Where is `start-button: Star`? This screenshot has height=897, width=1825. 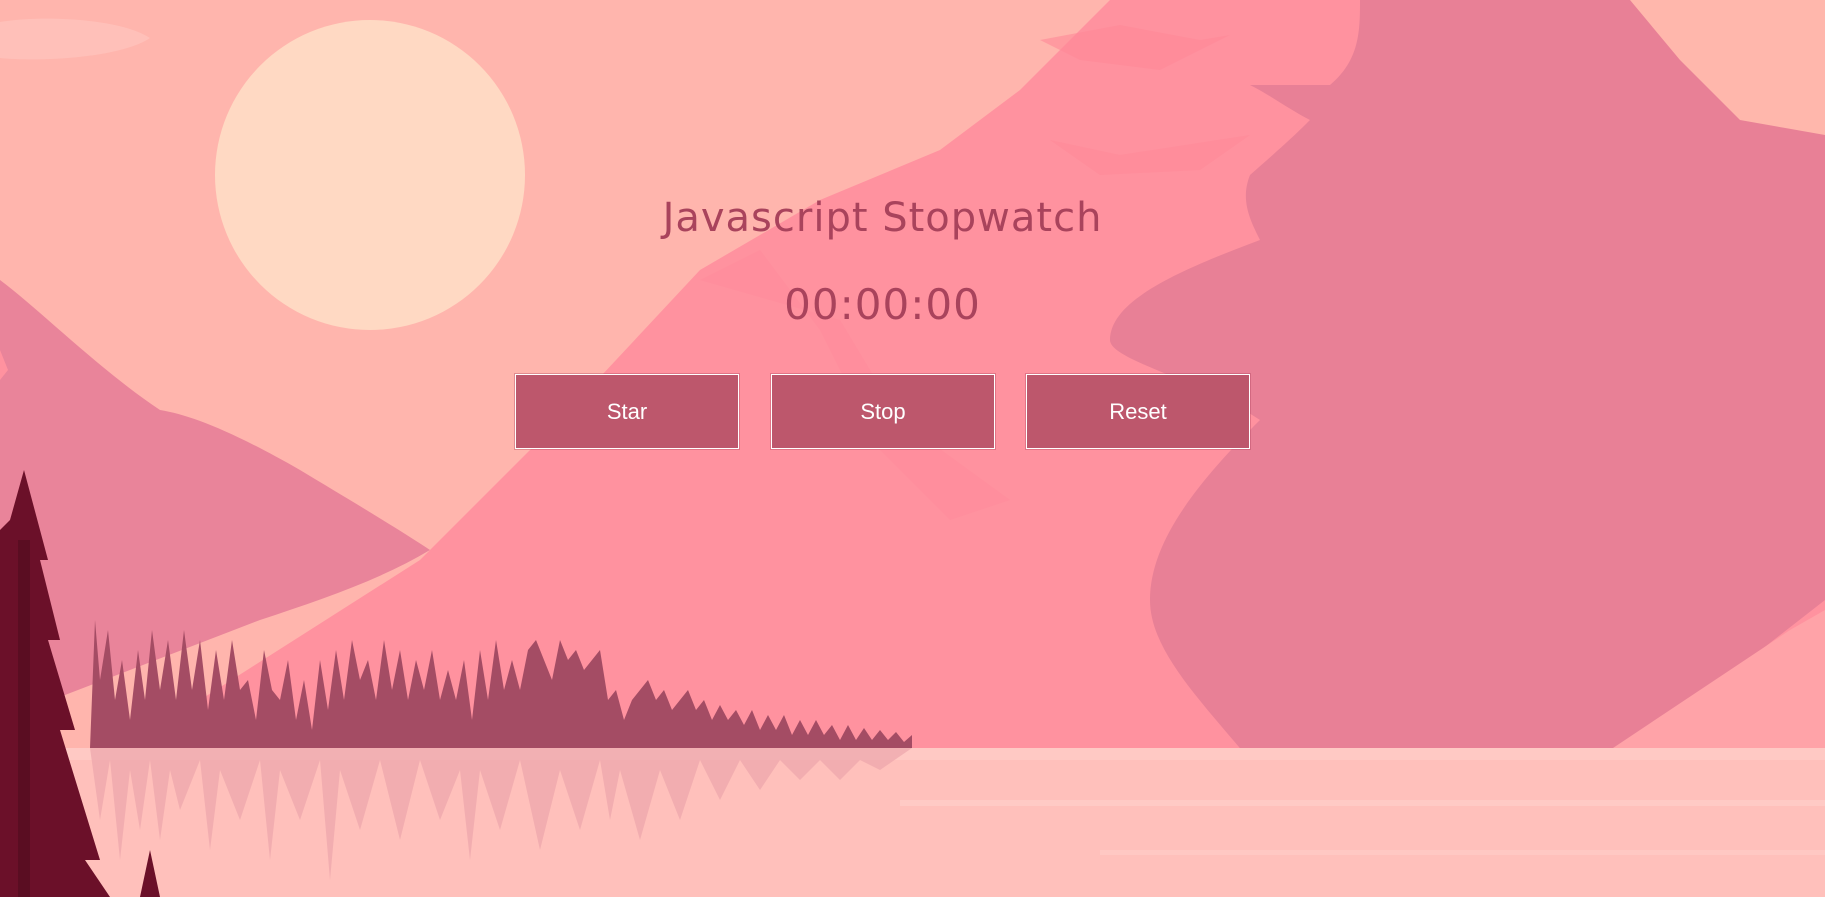
start-button: Star is located at coordinates (627, 411).